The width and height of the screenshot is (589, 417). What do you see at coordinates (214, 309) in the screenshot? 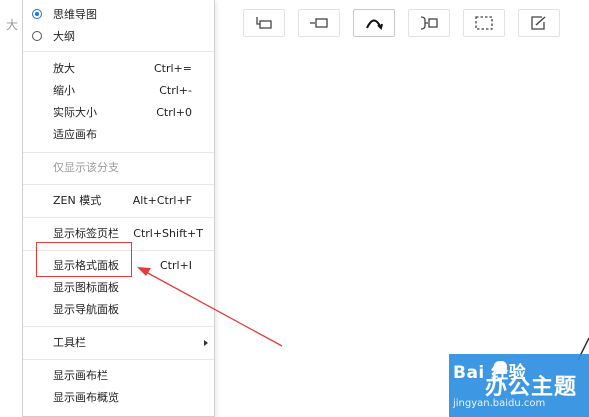
I see `annotation-arrow-line` at bounding box center [214, 309].